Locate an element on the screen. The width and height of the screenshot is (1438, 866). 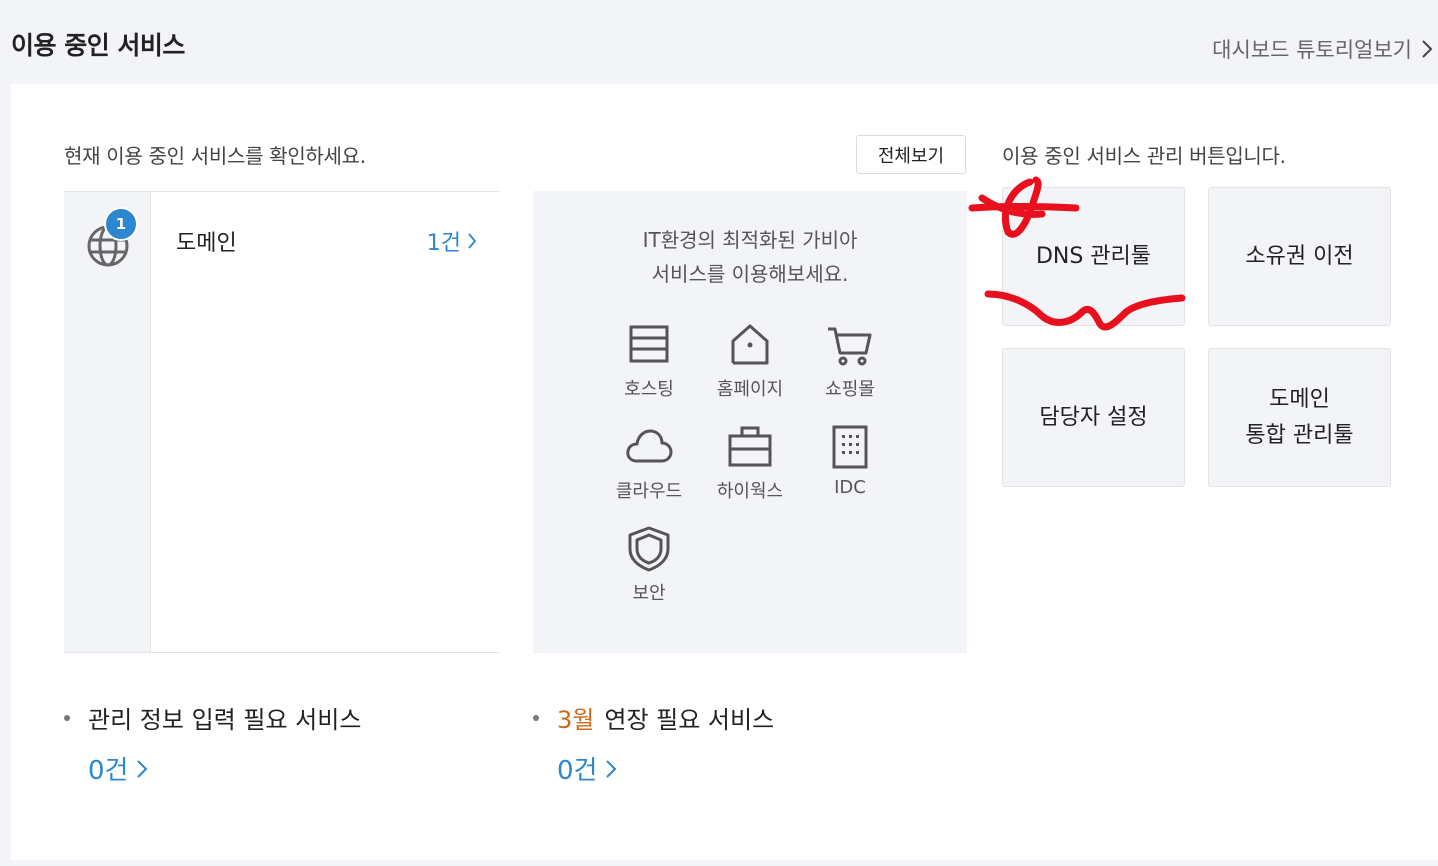
promo-item-hiworks: 하이웍스 is located at coordinates (750, 463).